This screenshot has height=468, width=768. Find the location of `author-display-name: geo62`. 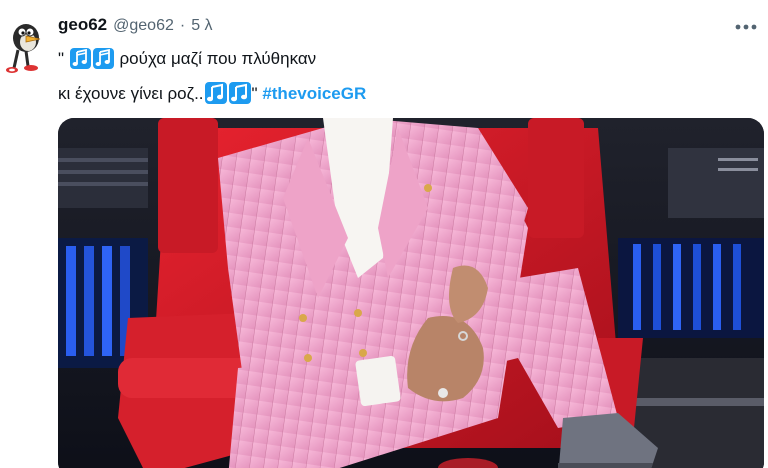

author-display-name: geo62 is located at coordinates (82, 25).